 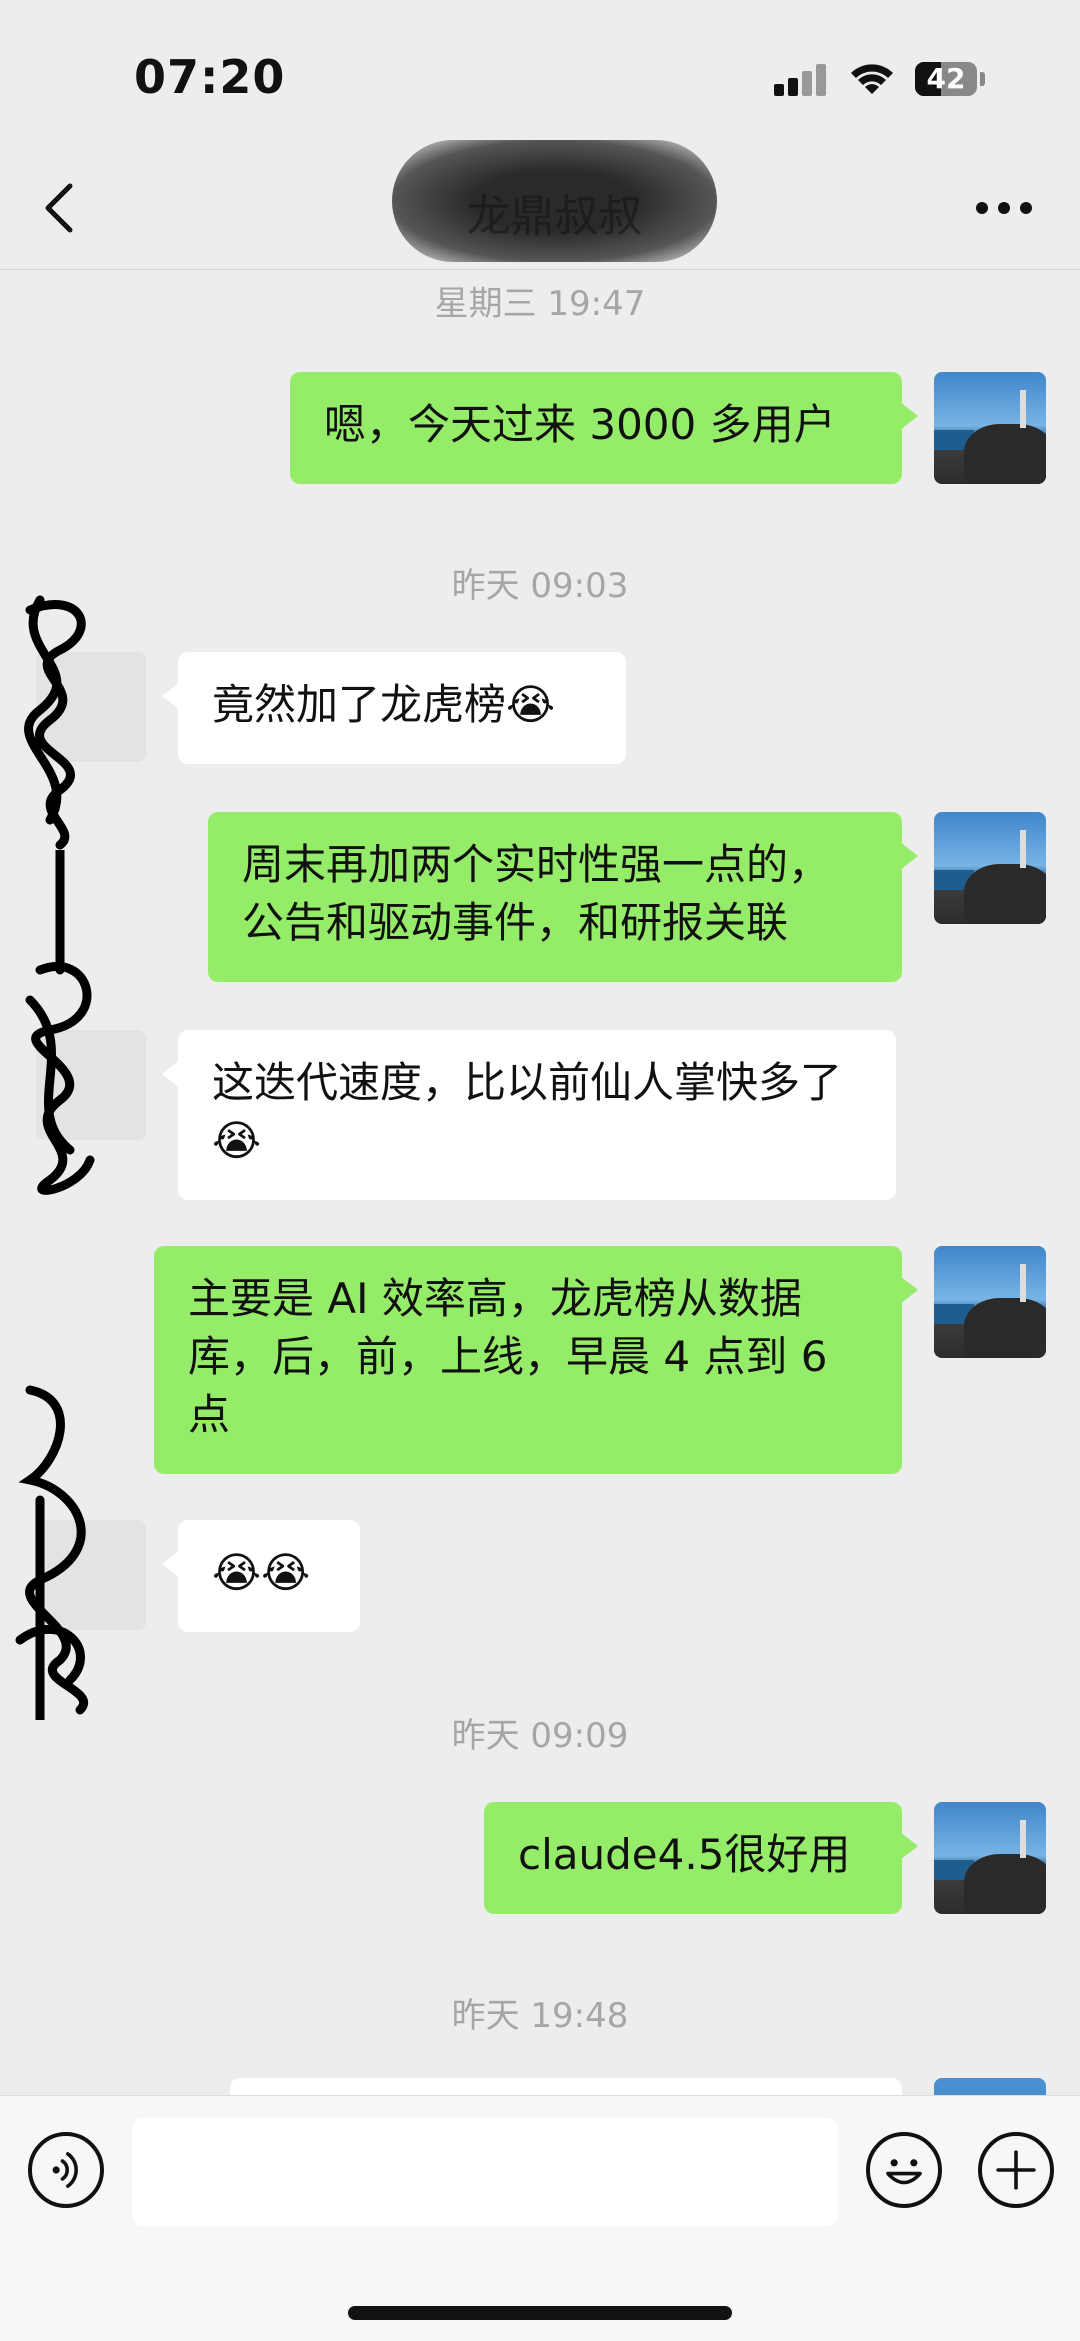 I want to click on message-bubble-me: 主要是 AI 效率高，龙虎榜从数据库，后，前，上线，早晨 4 点到 6 点, so click(x=536, y=1360).